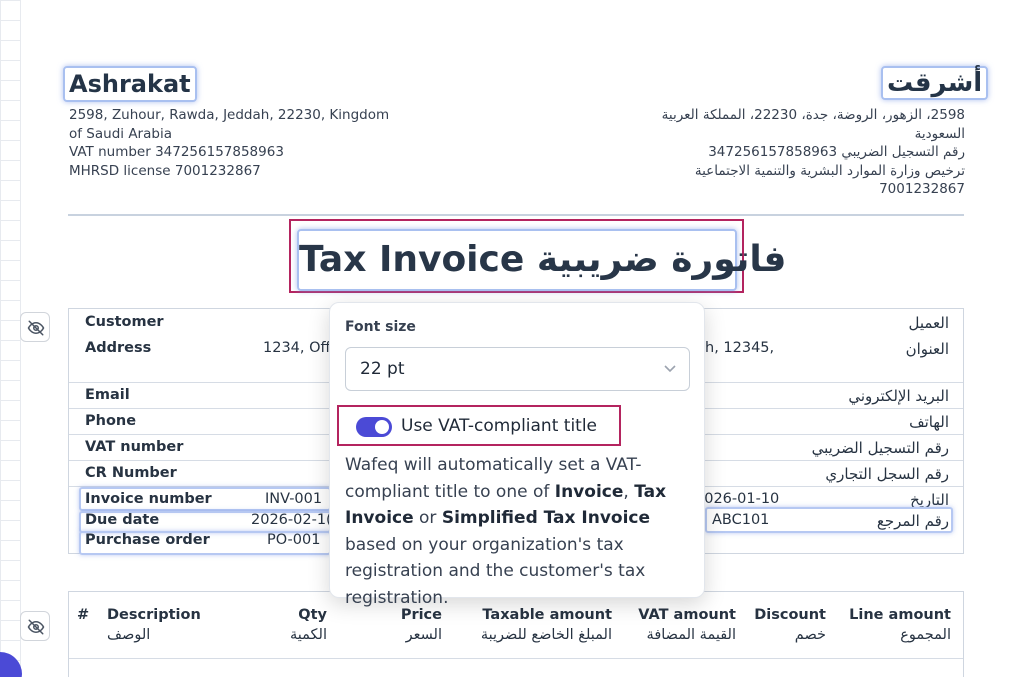  What do you see at coordinates (836, 152) in the screenshot?
I see `vat-number-line-ar: رقم التسجيل الضريبي 347256157858963` at bounding box center [836, 152].